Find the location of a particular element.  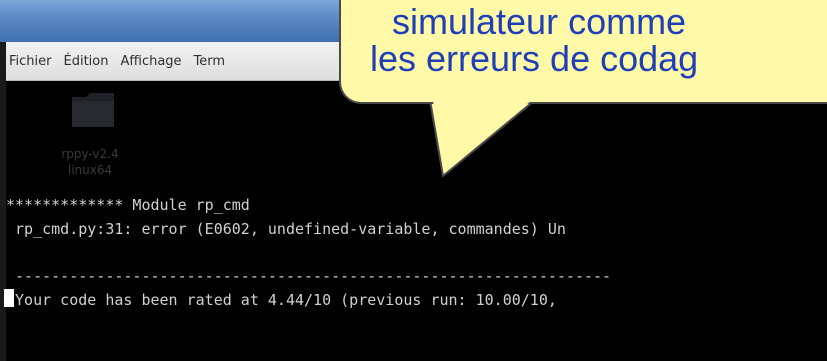

menu-affichage: Affichage is located at coordinates (150, 61).